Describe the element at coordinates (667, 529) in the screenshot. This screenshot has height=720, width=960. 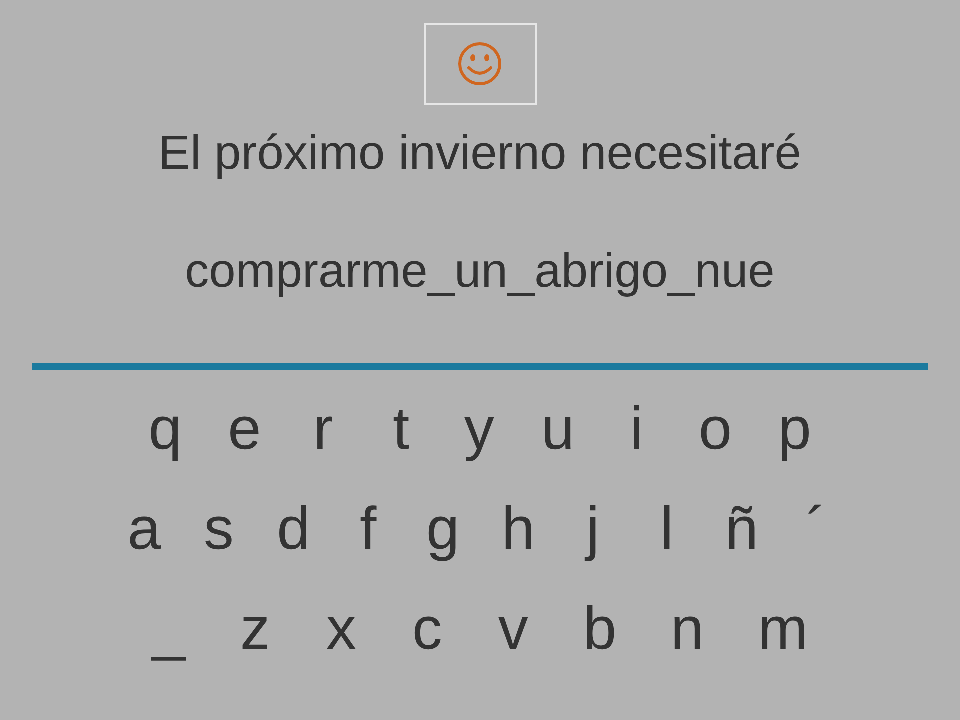
I see `letter-key: l` at that location.